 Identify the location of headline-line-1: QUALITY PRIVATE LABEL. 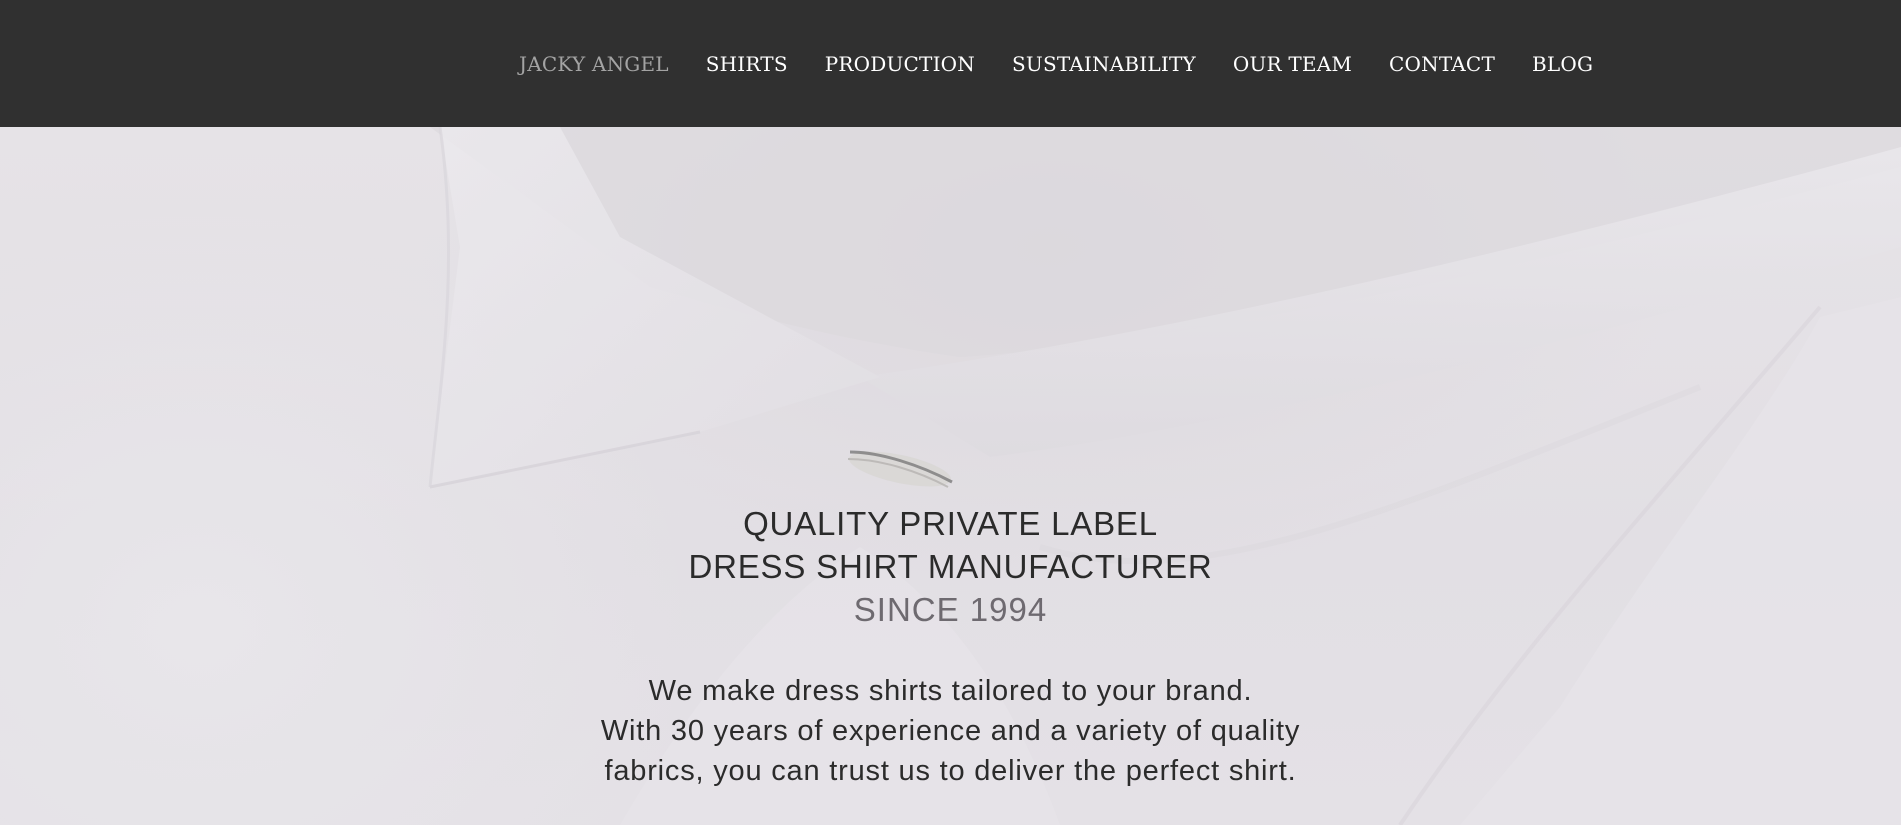
(950, 523).